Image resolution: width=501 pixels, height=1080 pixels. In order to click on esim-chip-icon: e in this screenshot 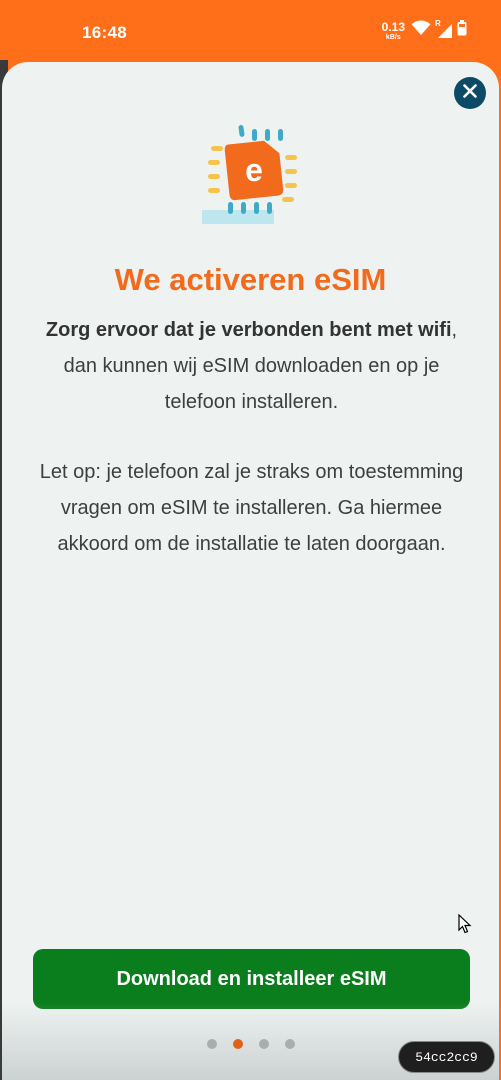, I will do `click(252, 175)`.